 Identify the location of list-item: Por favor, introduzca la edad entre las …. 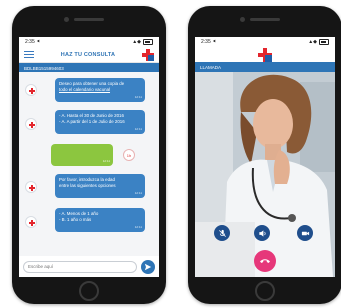
(89, 187).